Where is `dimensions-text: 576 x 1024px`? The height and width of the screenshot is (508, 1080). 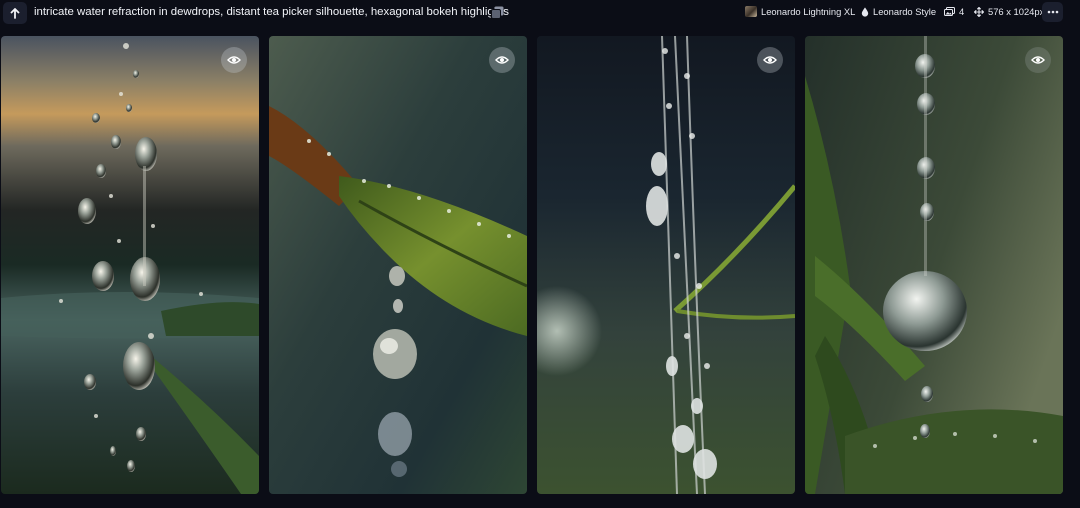 dimensions-text: 576 x 1024px is located at coordinates (1016, 11).